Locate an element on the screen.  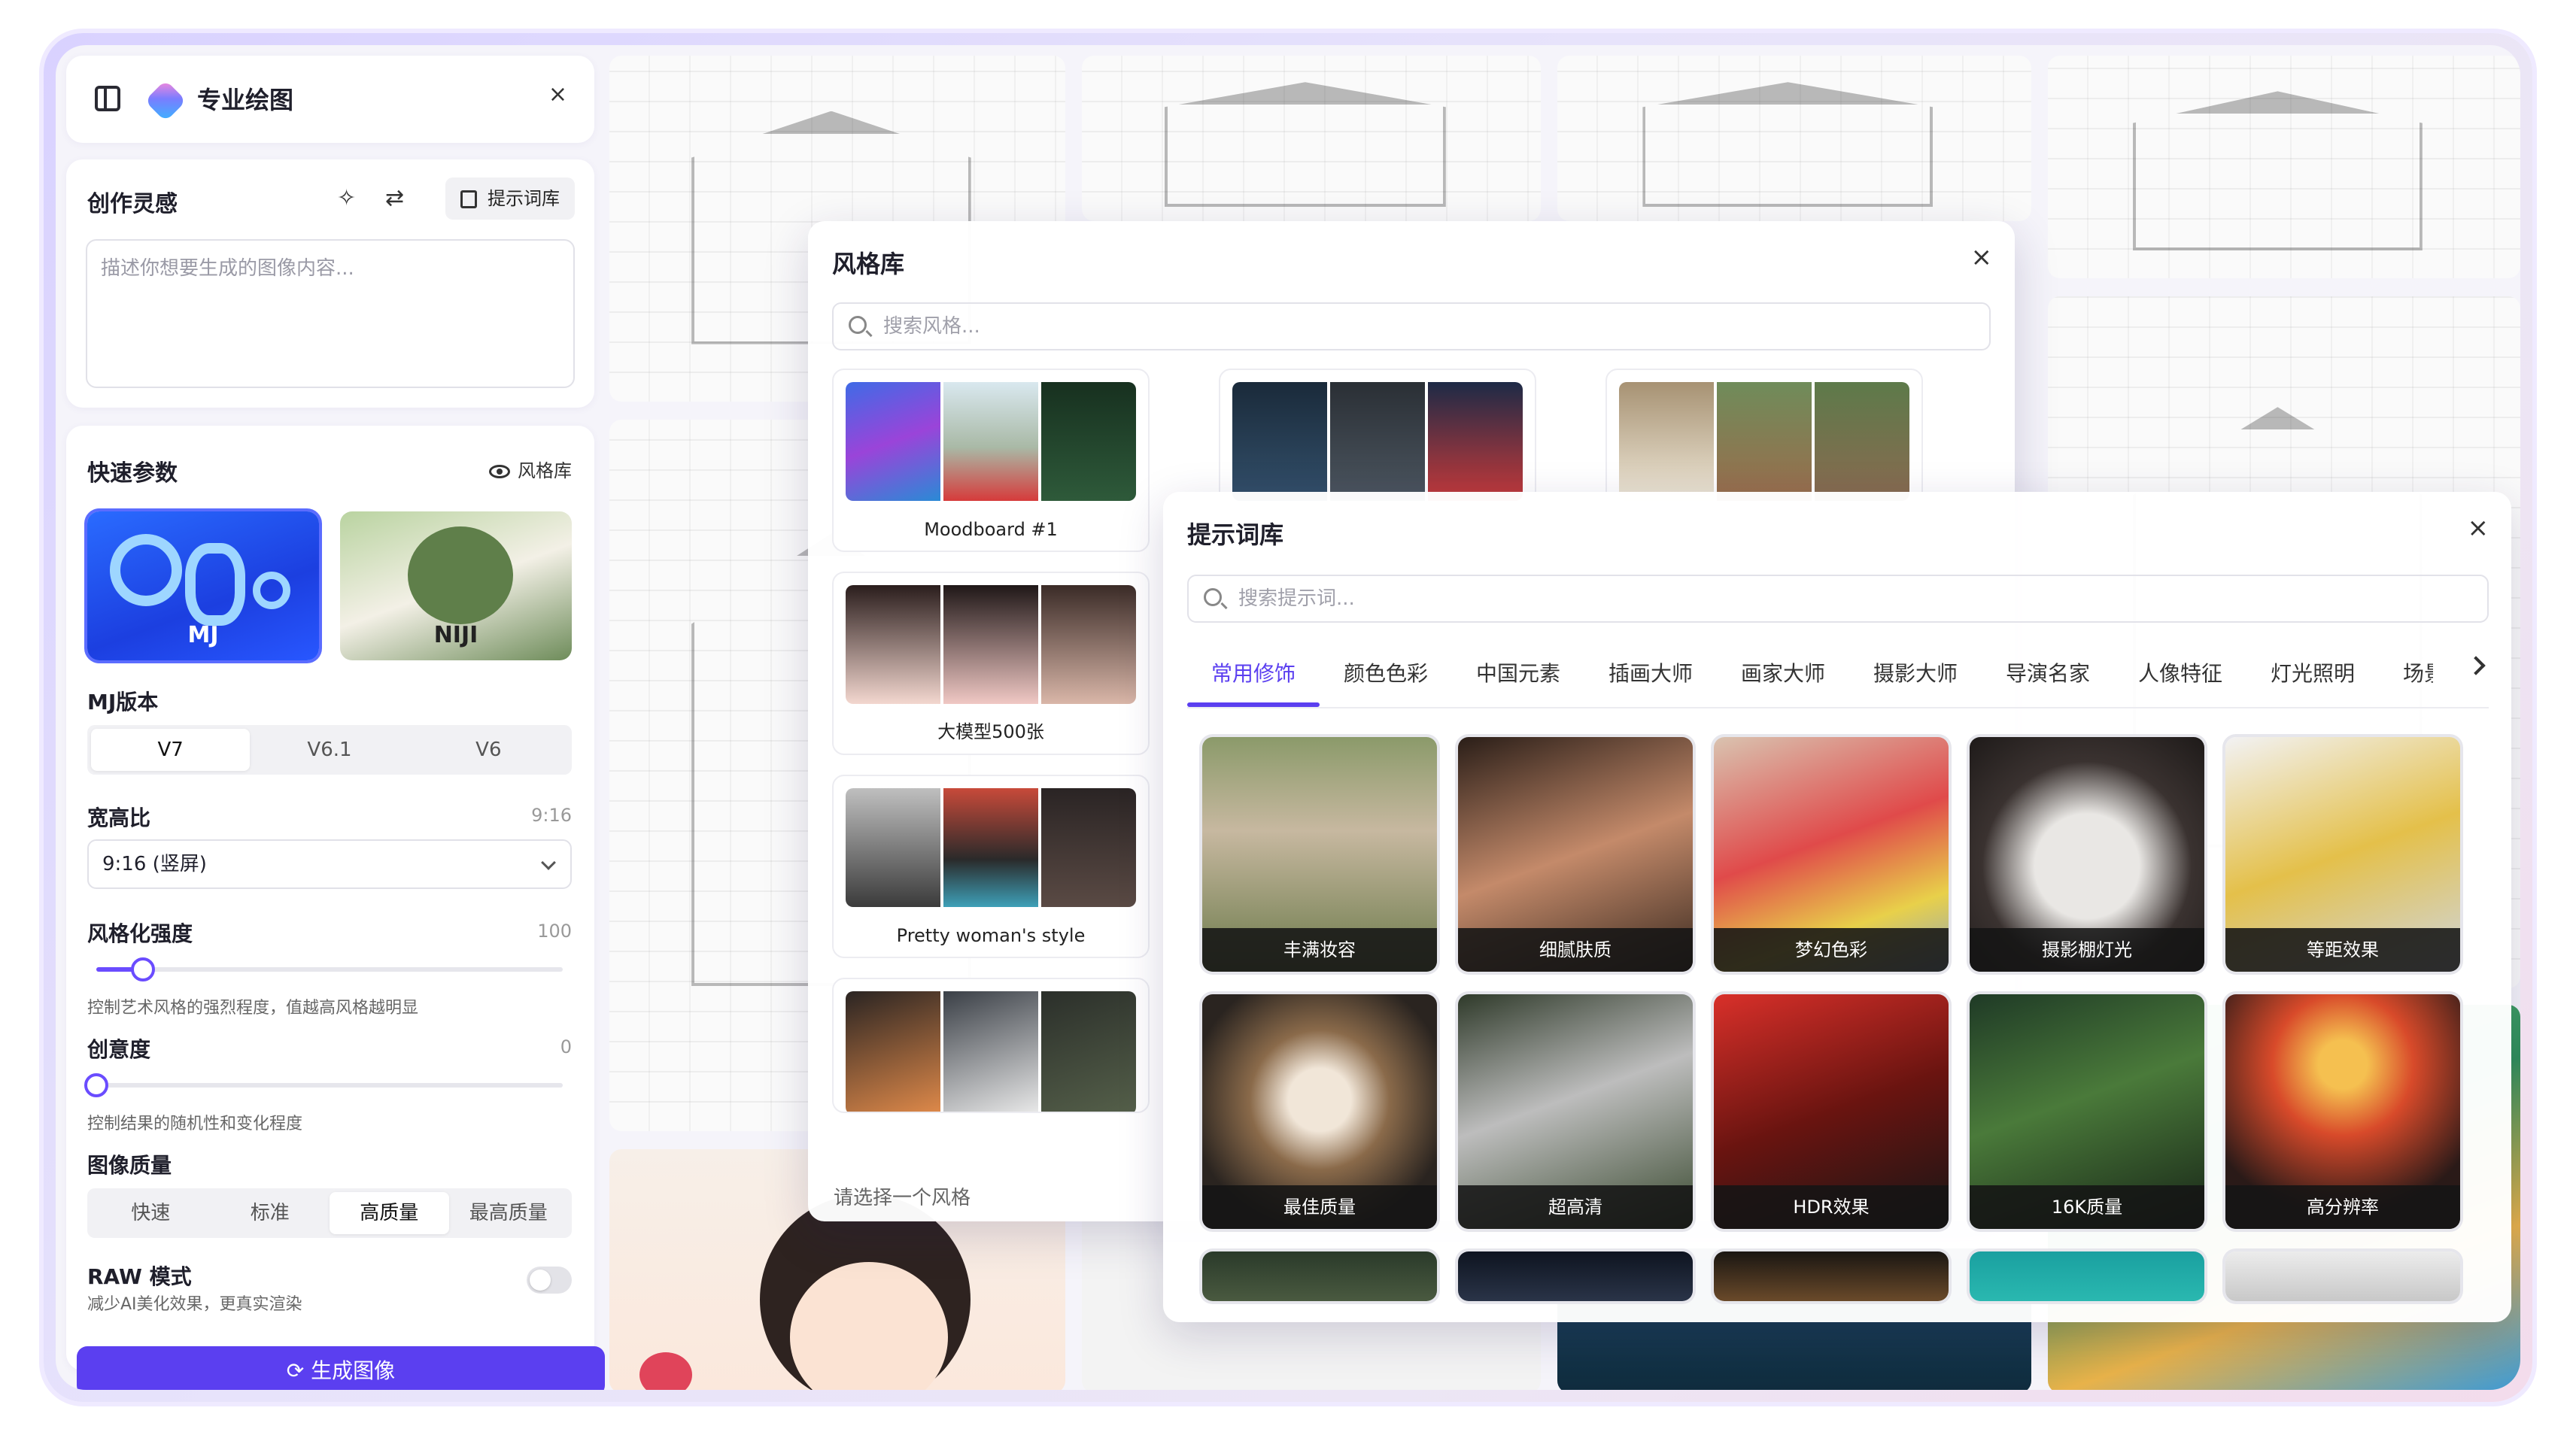
chaos-value: 0 is located at coordinates (566, 1046).